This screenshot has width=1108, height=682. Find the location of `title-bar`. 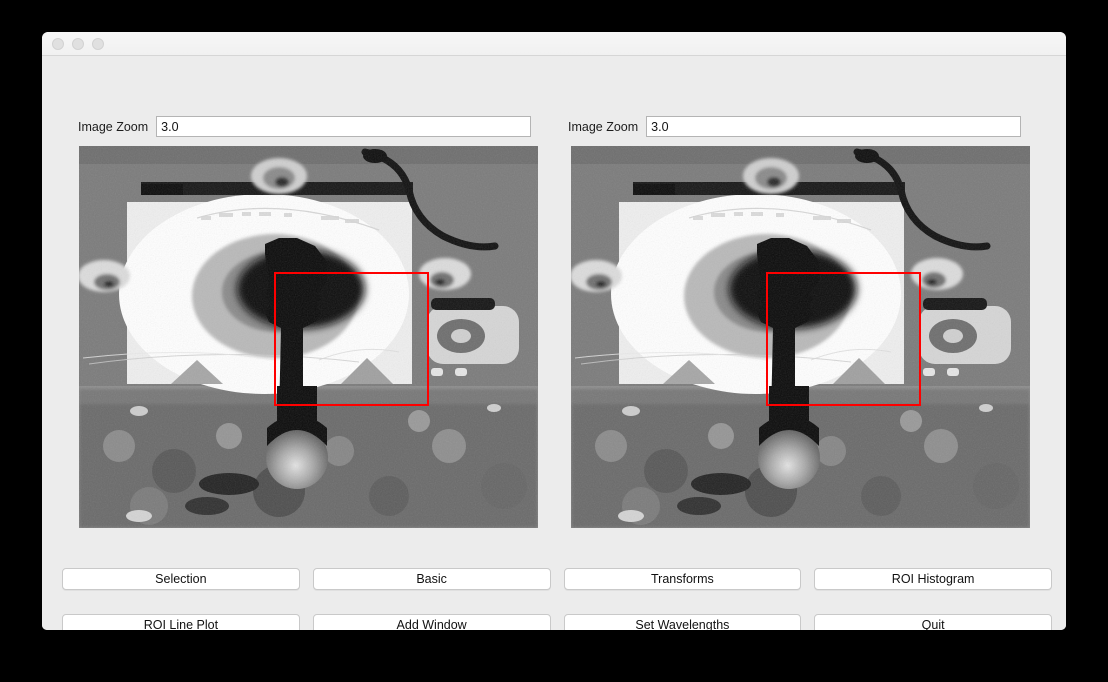

title-bar is located at coordinates (554, 44).